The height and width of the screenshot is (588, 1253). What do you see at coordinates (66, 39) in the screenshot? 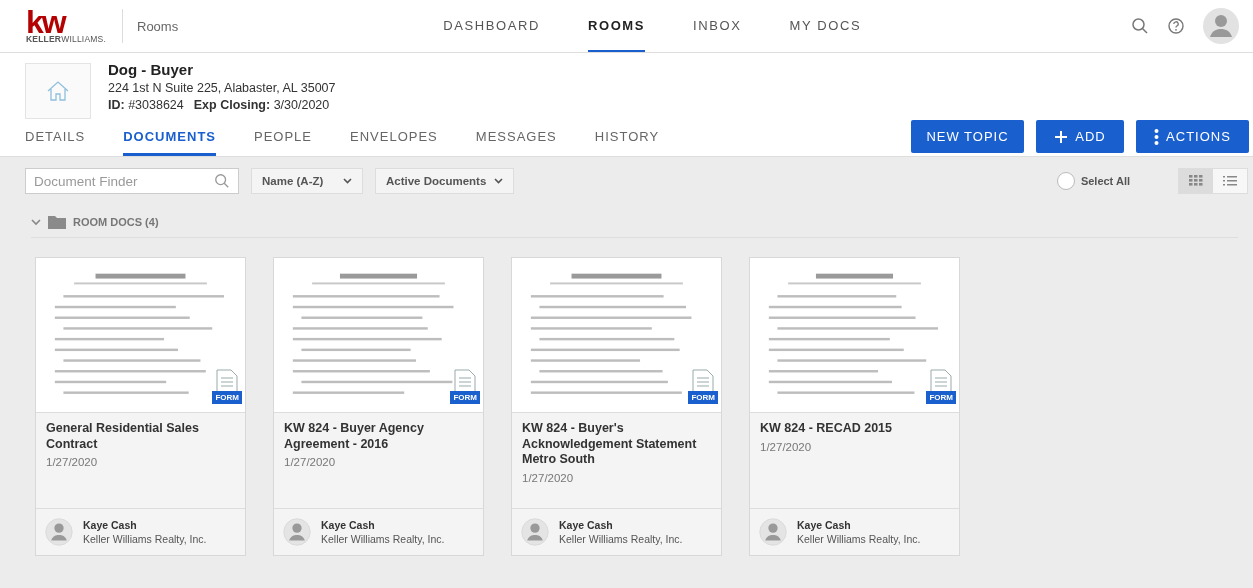
I see `logo-wordmark: KELLERWILLIAMS.` at bounding box center [66, 39].